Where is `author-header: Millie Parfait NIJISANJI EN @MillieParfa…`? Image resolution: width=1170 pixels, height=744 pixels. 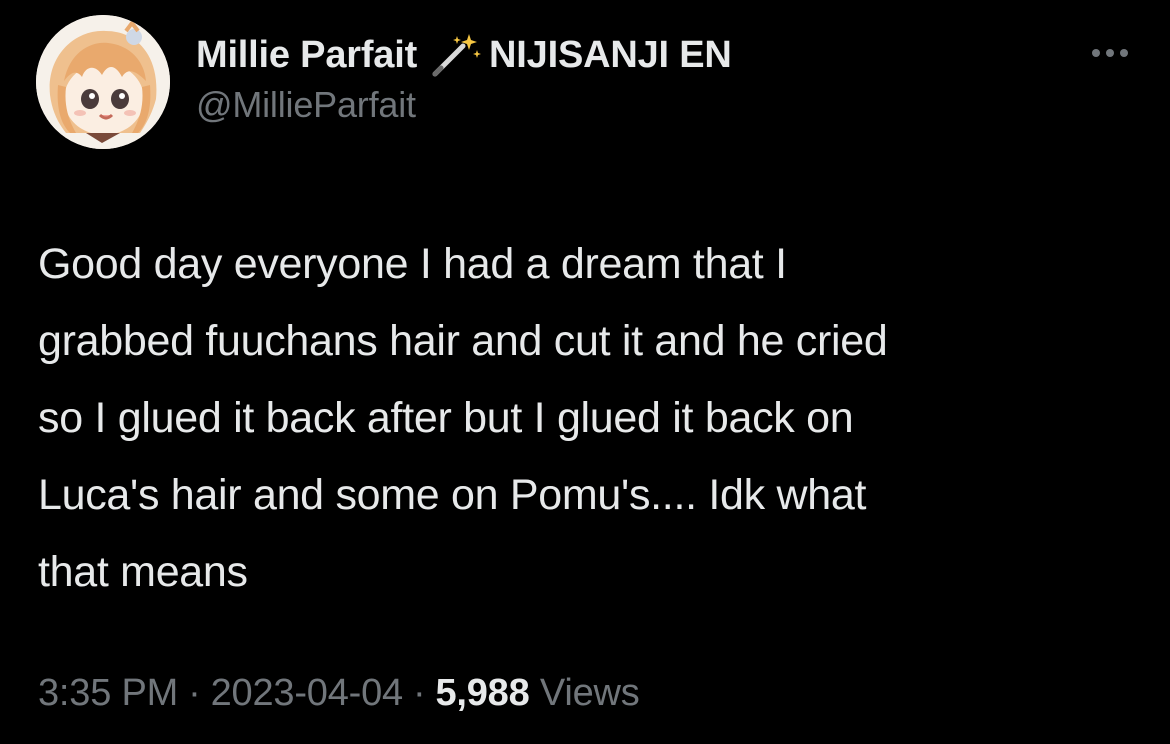 author-header: Millie Parfait NIJISANJI EN @MillieParfa… is located at coordinates (464, 78).